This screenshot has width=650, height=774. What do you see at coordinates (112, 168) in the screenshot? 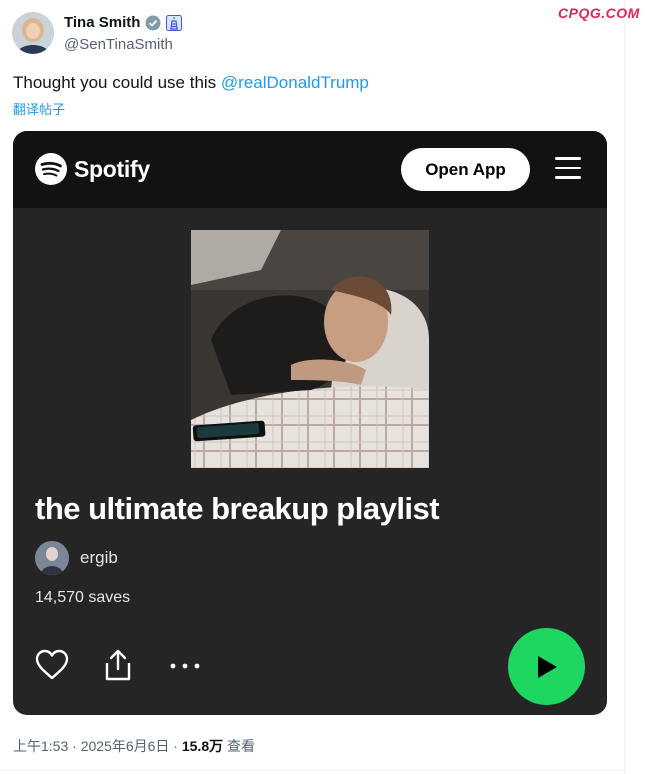
I see `spotify-wordmark: Spotify` at bounding box center [112, 168].